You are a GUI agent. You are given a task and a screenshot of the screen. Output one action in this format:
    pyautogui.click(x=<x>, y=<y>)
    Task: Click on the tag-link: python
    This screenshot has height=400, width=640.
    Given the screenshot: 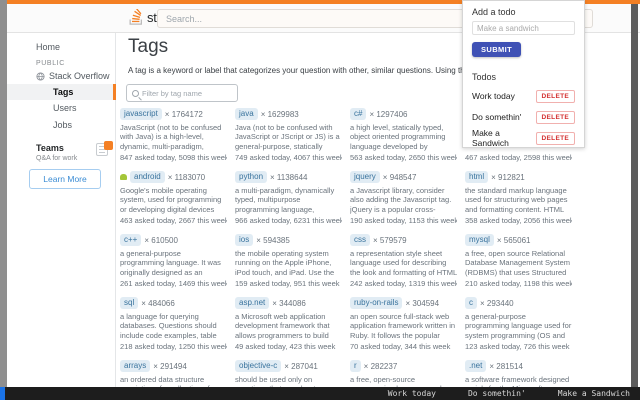 What is the action you would take?
    pyautogui.click(x=251, y=177)
    